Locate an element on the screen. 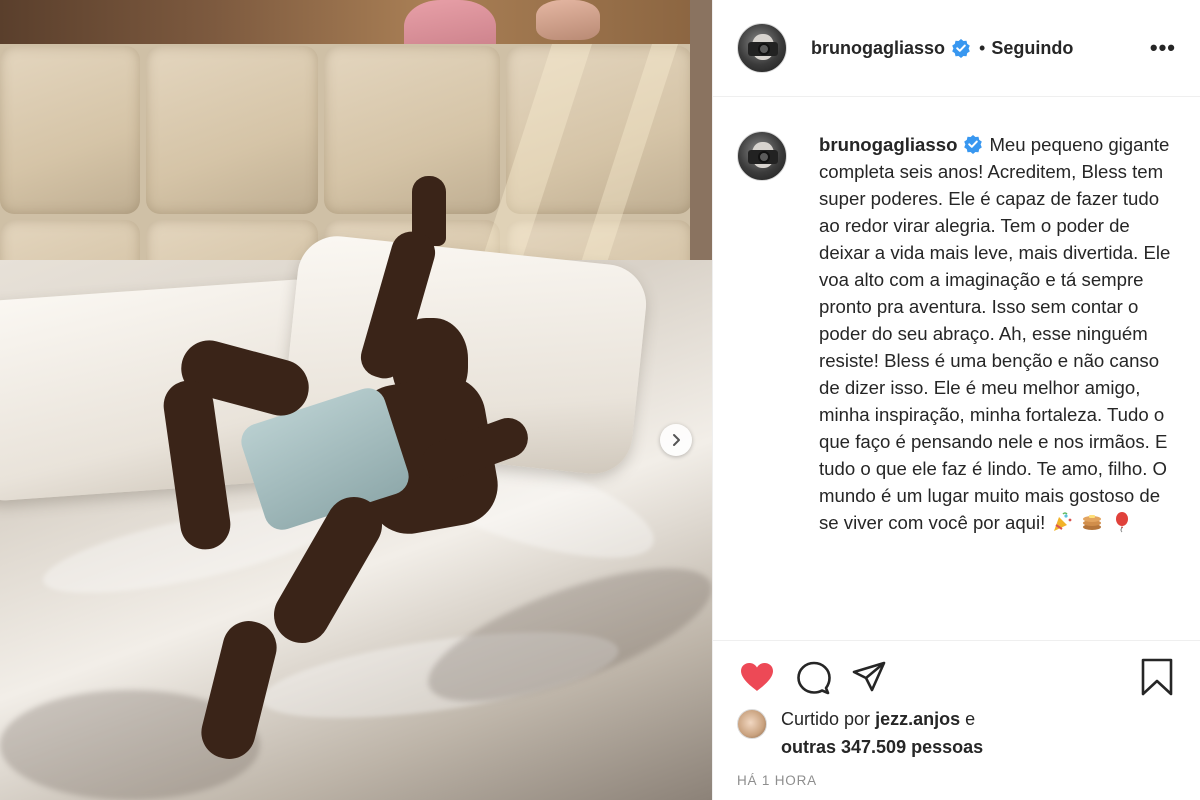 This screenshot has width=1200, height=800. liked-by-conj: e is located at coordinates (970, 719).